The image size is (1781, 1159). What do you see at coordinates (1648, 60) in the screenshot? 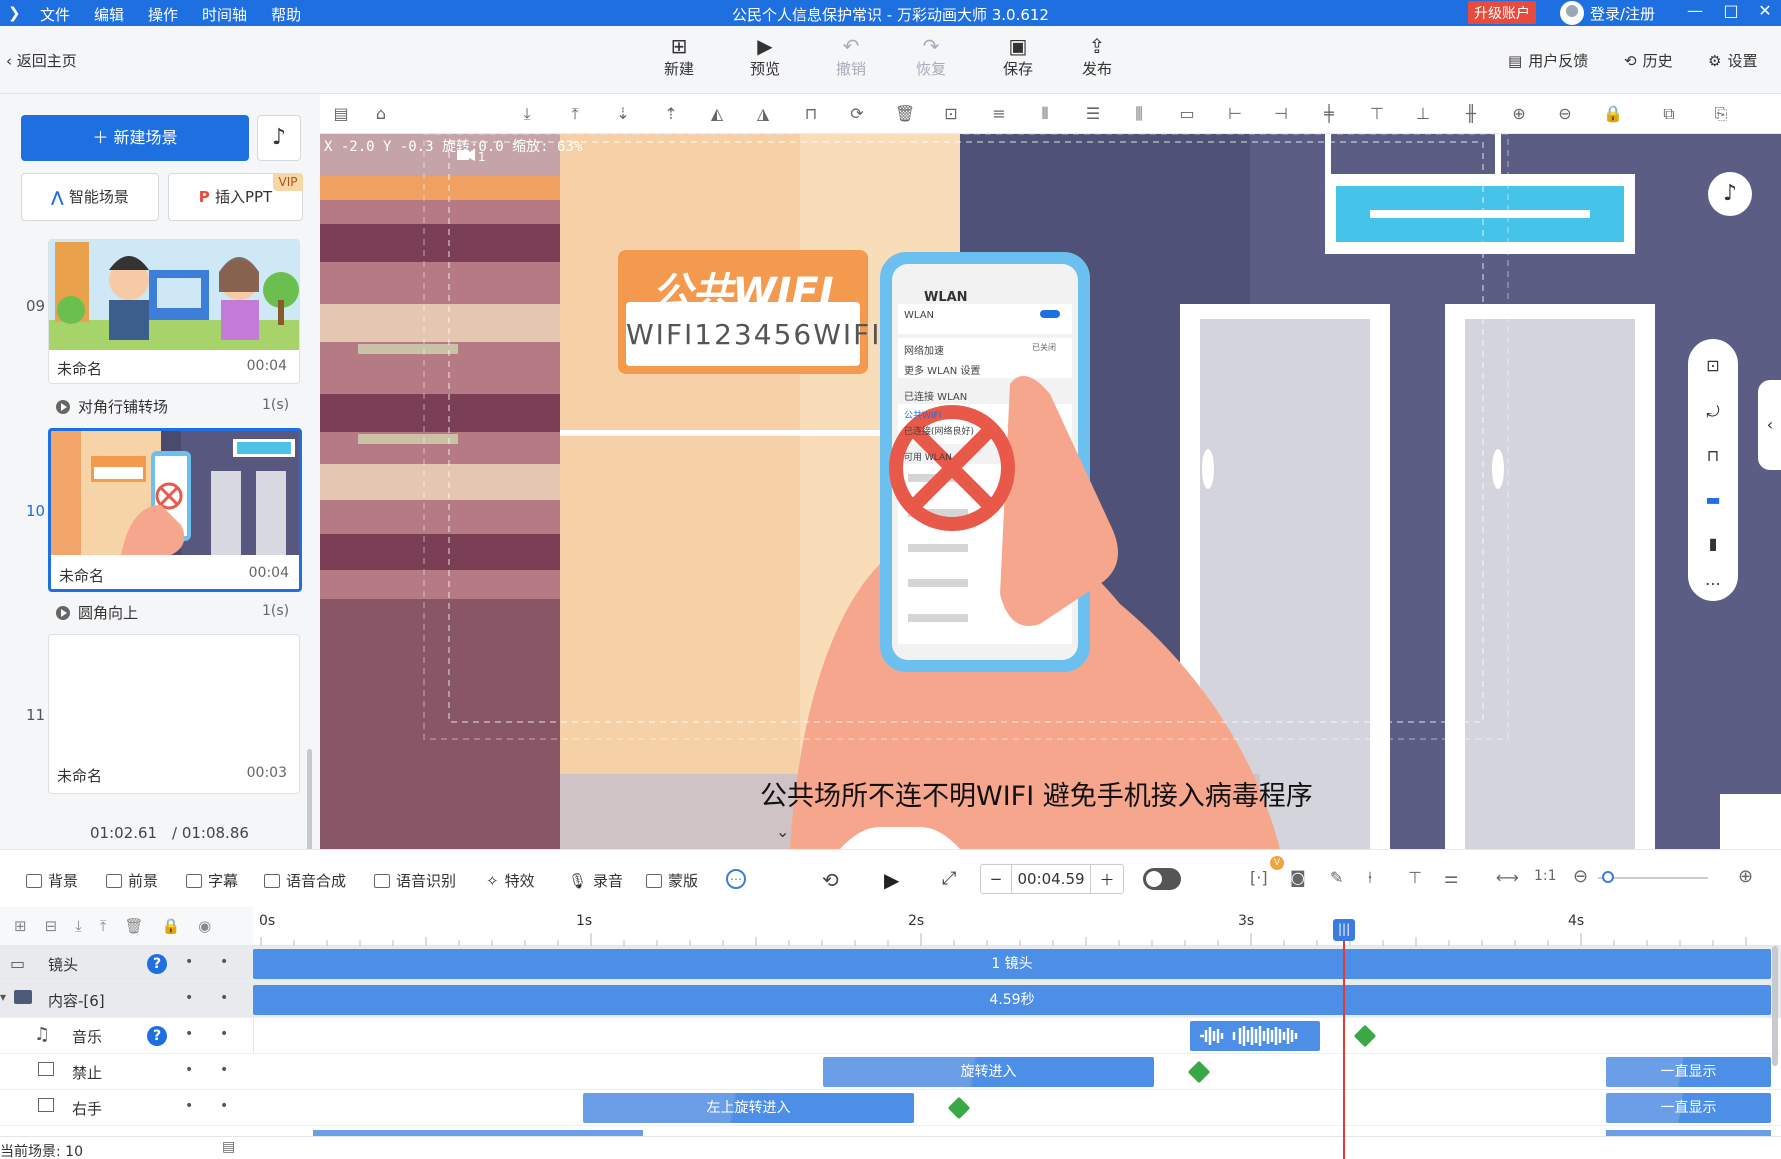
I see `history-button: ⟲ 历史` at bounding box center [1648, 60].